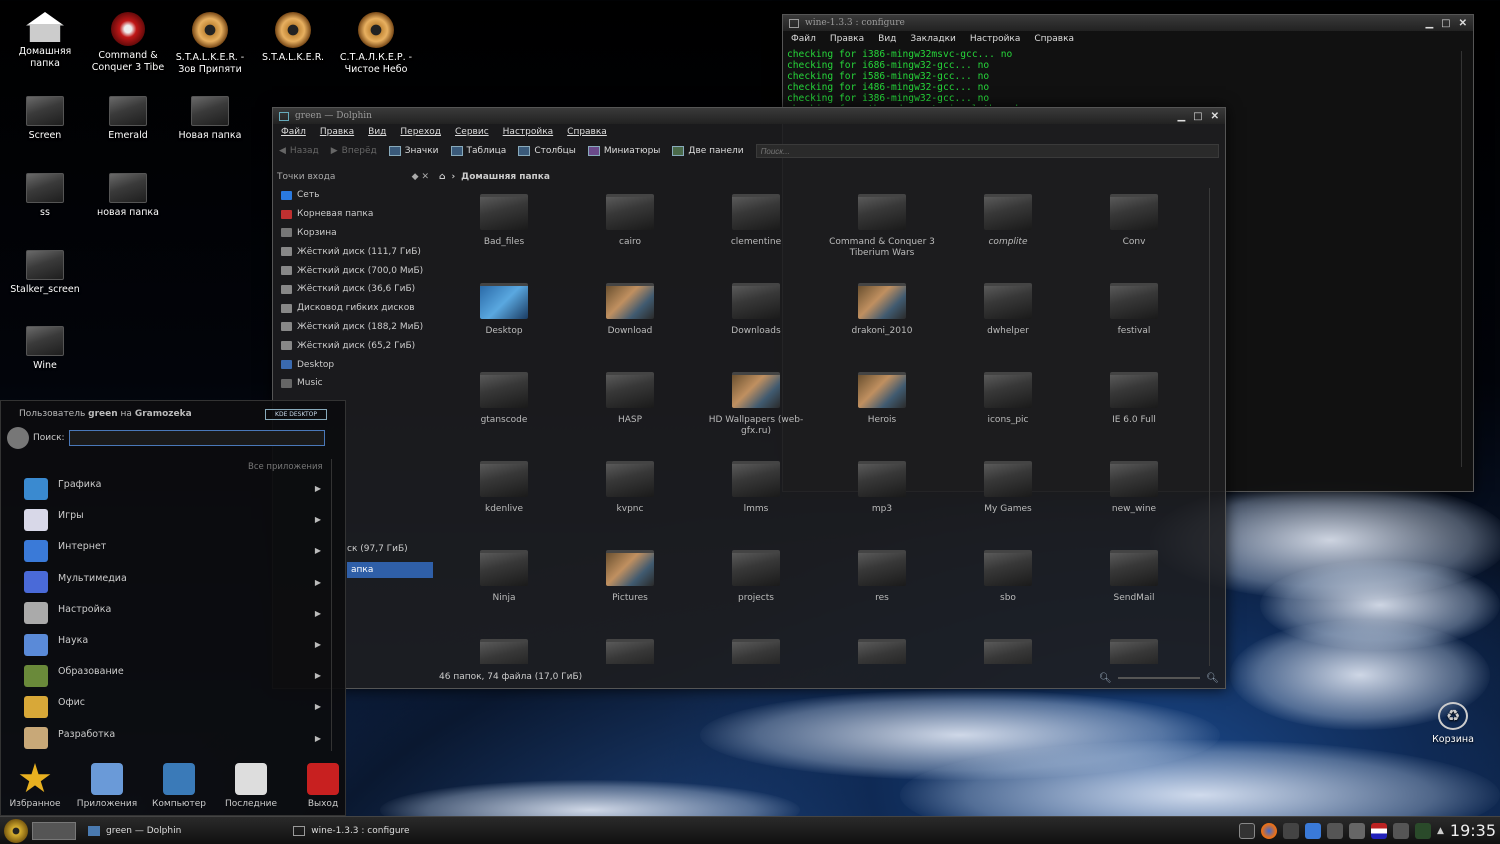 This screenshot has width=1500, height=844. I want to click on file-item: Desktop, so click(504, 310).